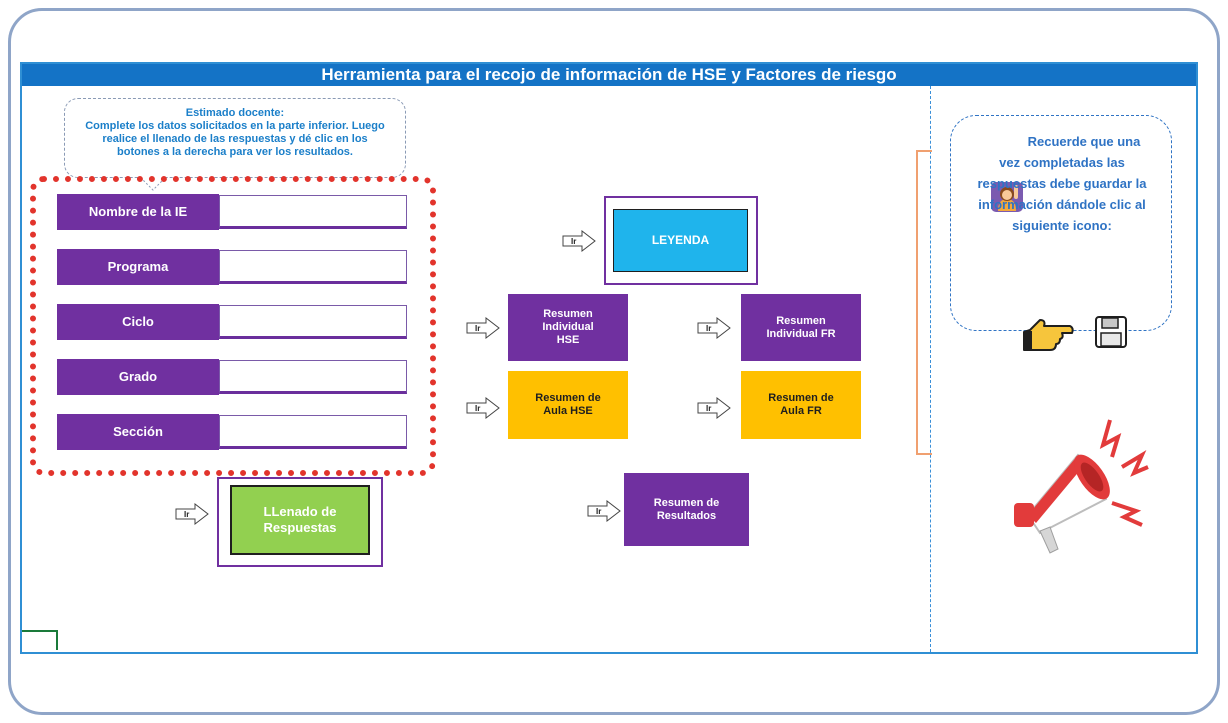 The image size is (1228, 723). I want to click on field-input-grado, so click(313, 377).